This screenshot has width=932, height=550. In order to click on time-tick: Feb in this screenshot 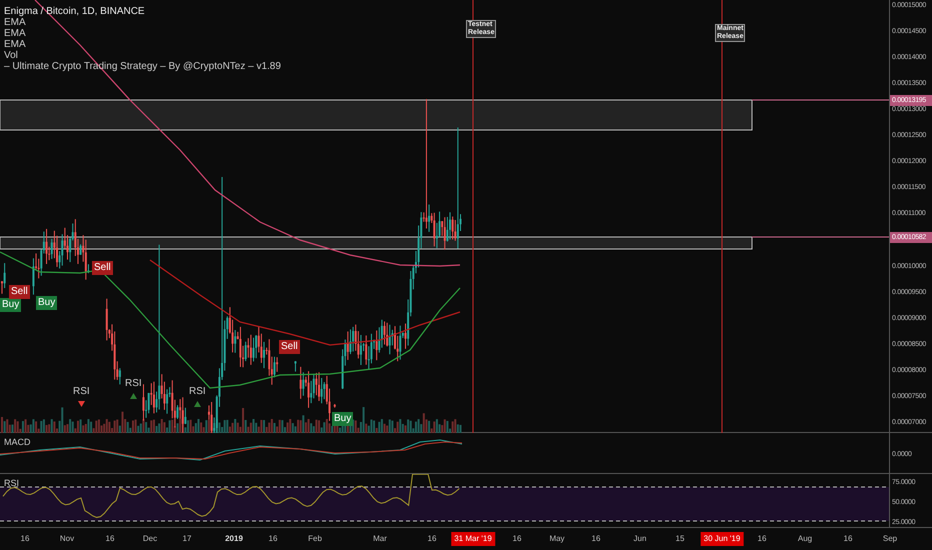, I will do `click(315, 539)`.